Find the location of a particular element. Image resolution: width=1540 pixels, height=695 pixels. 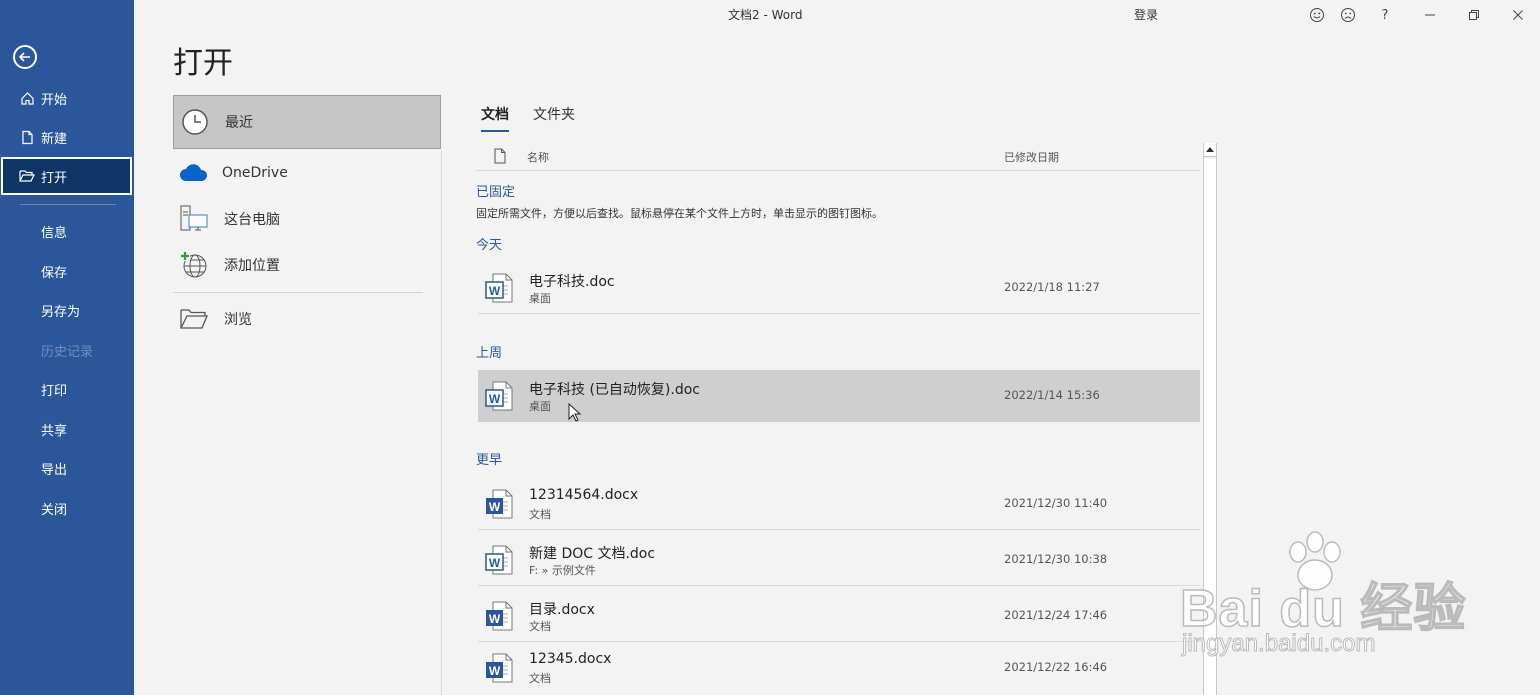

back-button is located at coordinates (25, 57).